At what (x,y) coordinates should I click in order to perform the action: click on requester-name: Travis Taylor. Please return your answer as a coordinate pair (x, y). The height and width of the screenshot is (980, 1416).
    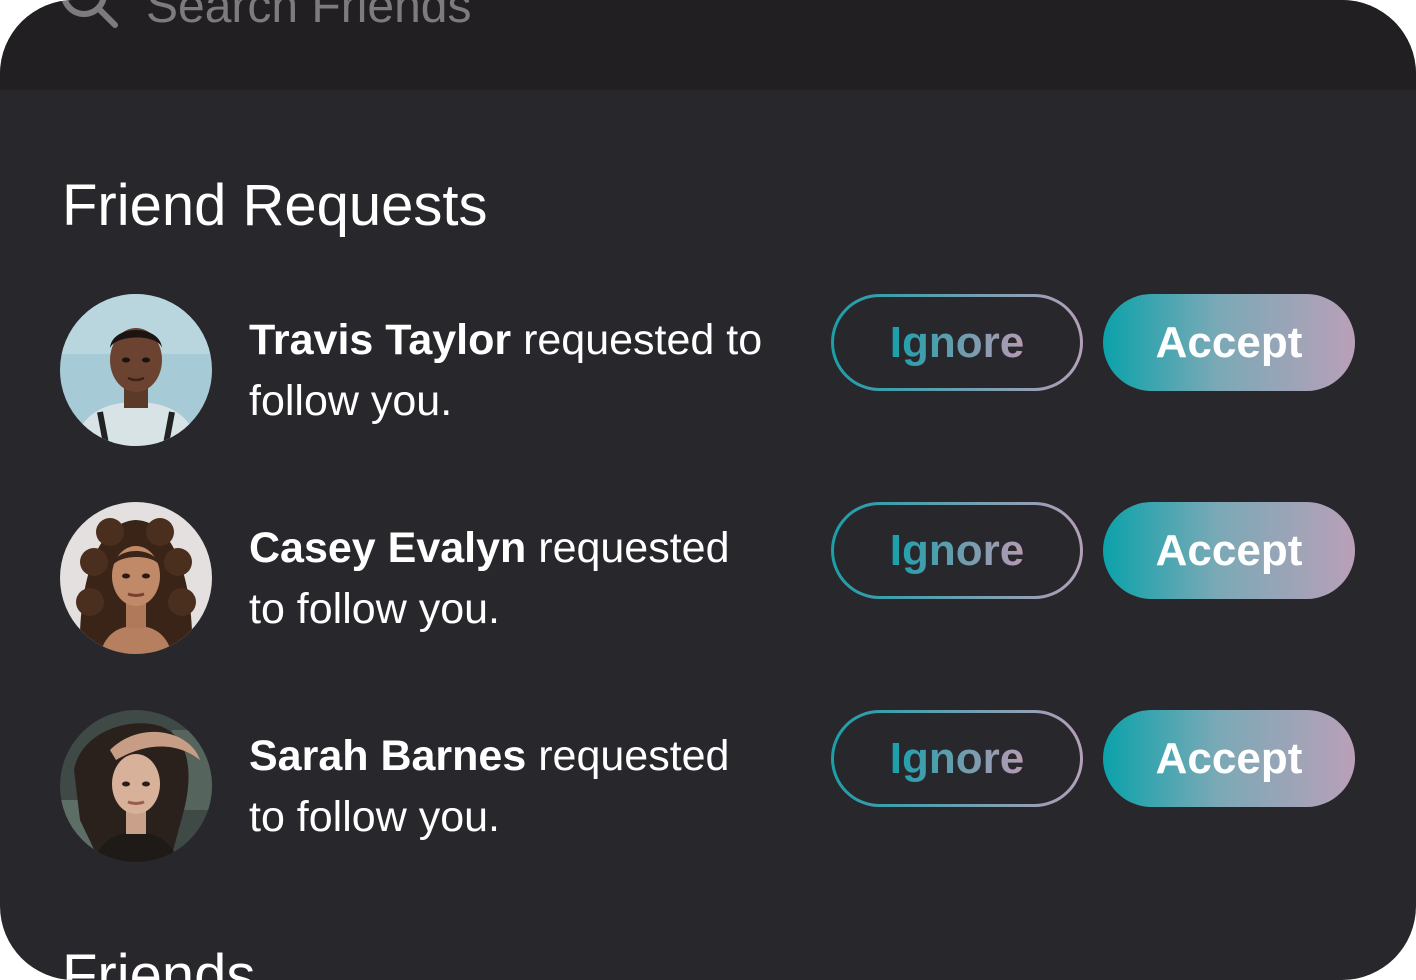
    Looking at the image, I should click on (380, 340).